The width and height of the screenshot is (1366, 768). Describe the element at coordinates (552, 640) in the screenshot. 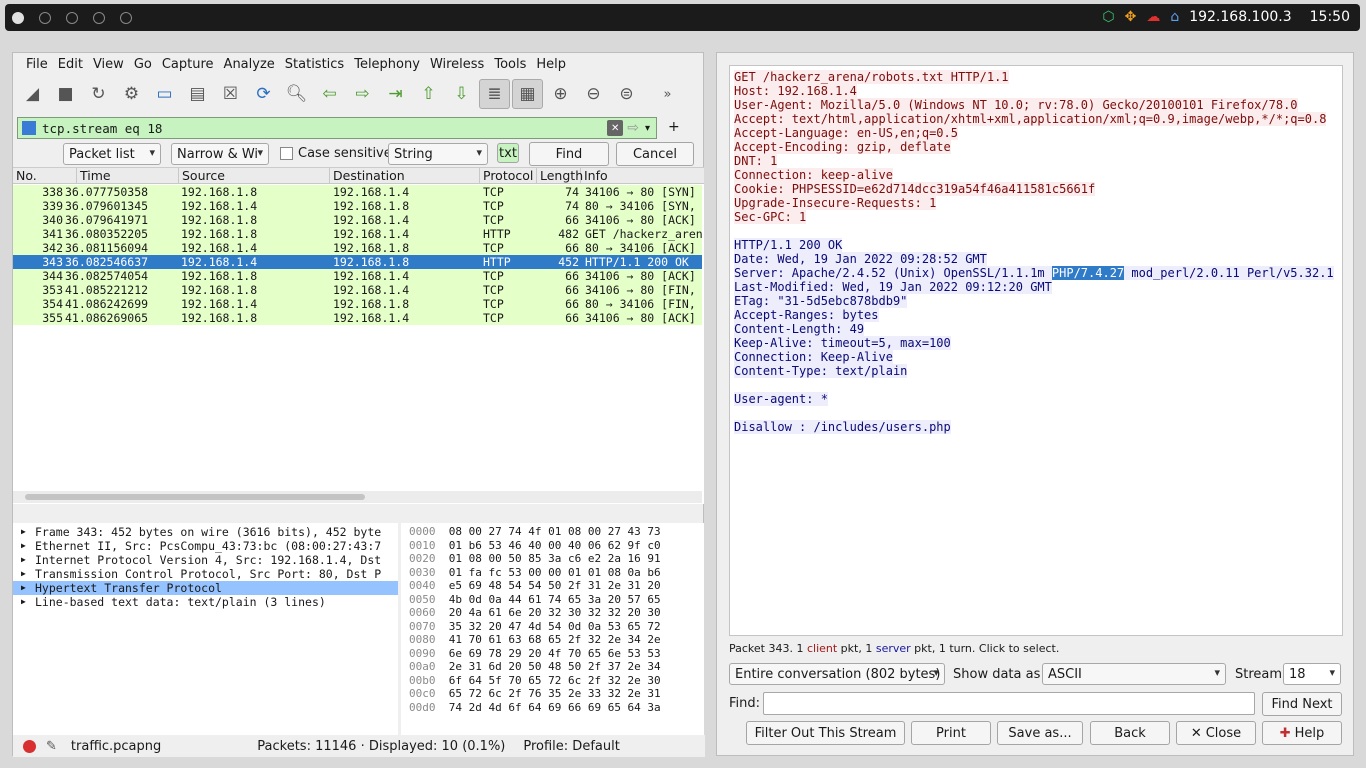

I see `hex-row: 0080 41 70 61 63 68 65 2f 32 2e 34 2e` at that location.